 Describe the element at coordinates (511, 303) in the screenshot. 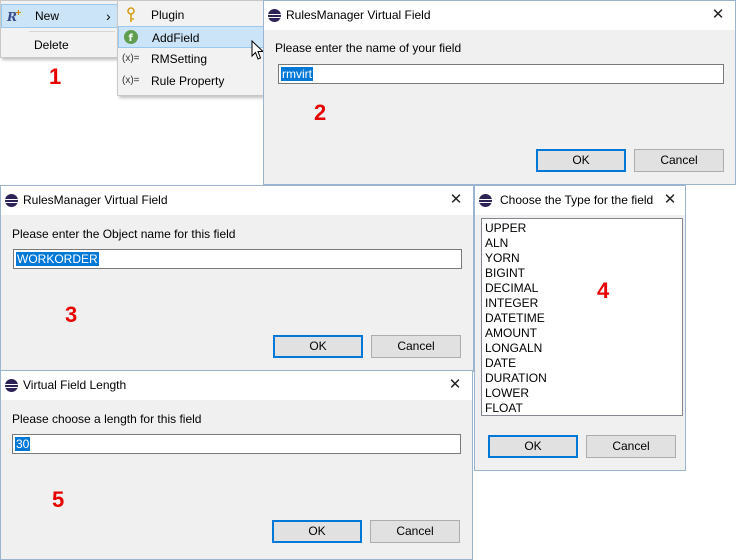

I see `type-list-item: INTEGER` at that location.